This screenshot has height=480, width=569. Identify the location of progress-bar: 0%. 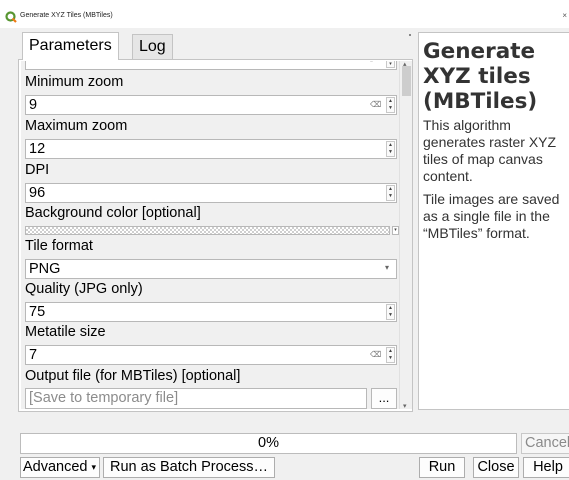
(268, 443).